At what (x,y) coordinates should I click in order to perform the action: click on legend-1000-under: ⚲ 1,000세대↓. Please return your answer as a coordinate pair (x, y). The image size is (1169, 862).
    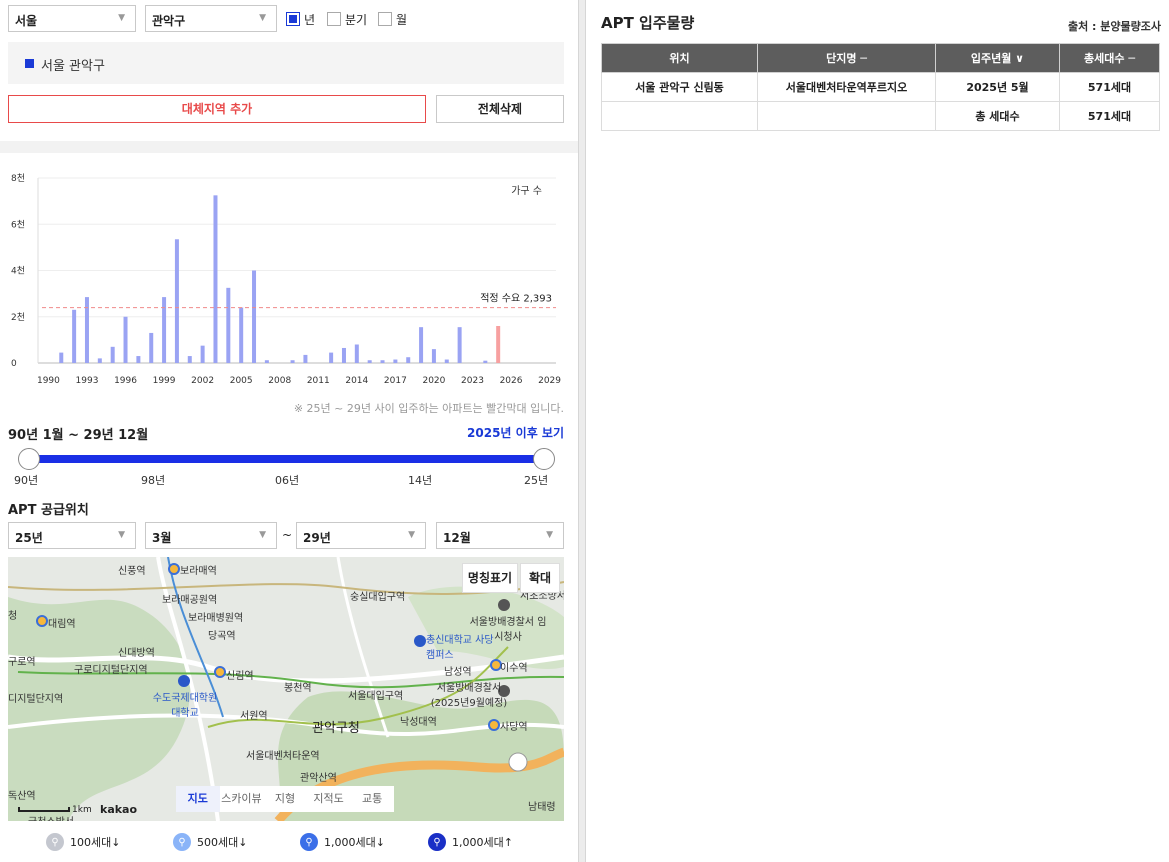
    Looking at the image, I should click on (342, 842).